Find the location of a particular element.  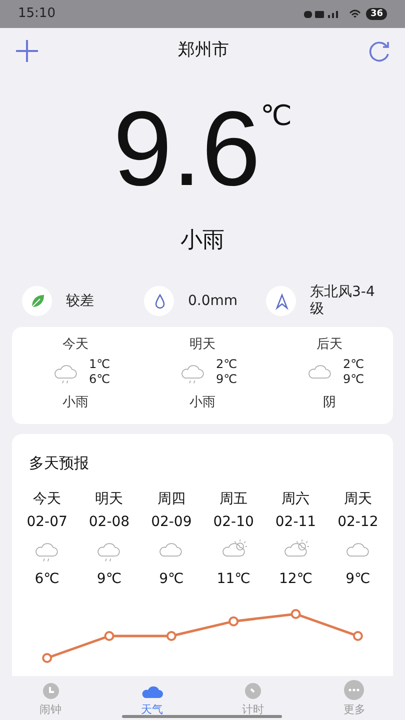

low-temperature: 1℃ is located at coordinates (99, 364).